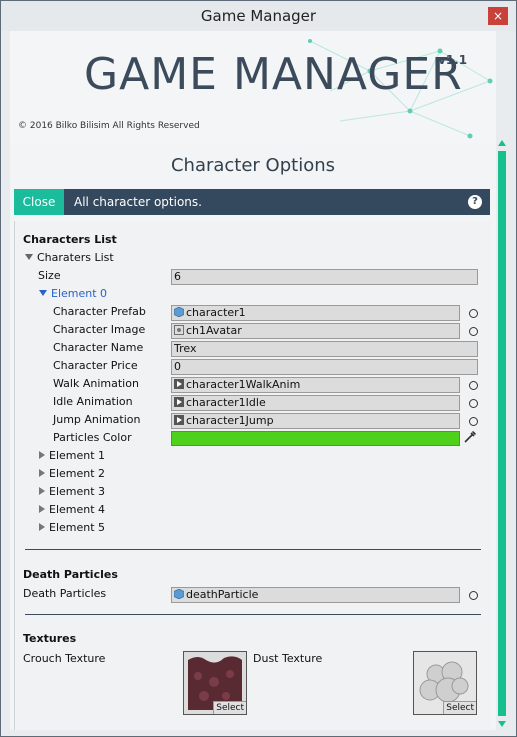  I want to click on idle-animation-field: character1Idle, so click(315, 403).